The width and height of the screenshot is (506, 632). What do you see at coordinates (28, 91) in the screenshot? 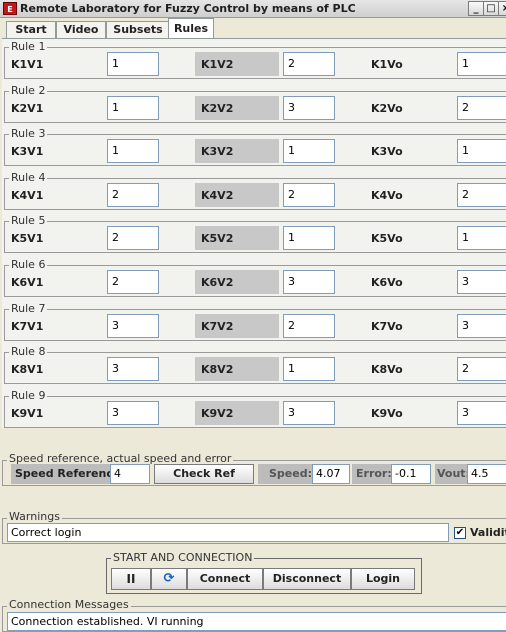
I see `rule-title: Rule 2` at bounding box center [28, 91].